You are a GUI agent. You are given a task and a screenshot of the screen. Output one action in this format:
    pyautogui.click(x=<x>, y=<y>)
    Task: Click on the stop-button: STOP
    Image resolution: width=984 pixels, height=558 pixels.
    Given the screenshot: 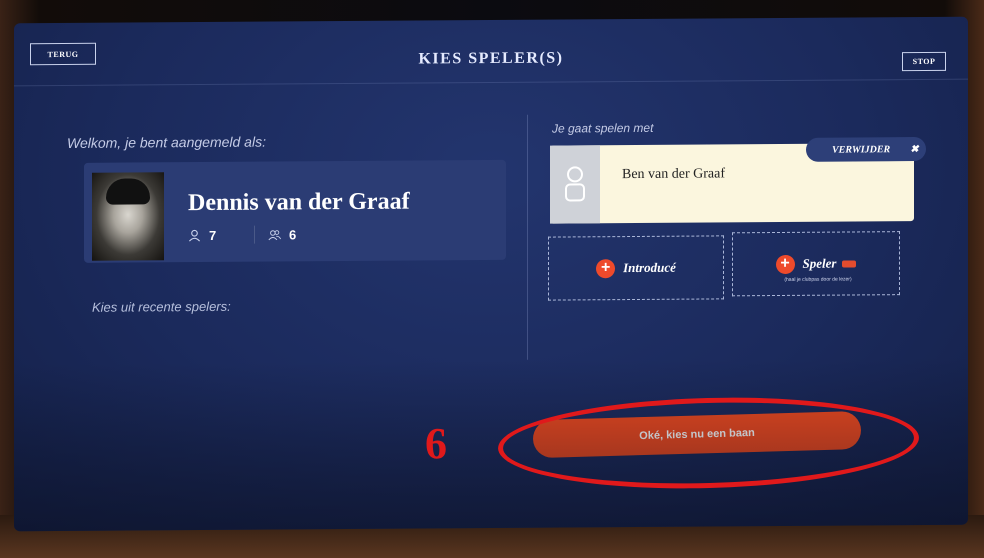 What is the action you would take?
    pyautogui.click(x=924, y=61)
    